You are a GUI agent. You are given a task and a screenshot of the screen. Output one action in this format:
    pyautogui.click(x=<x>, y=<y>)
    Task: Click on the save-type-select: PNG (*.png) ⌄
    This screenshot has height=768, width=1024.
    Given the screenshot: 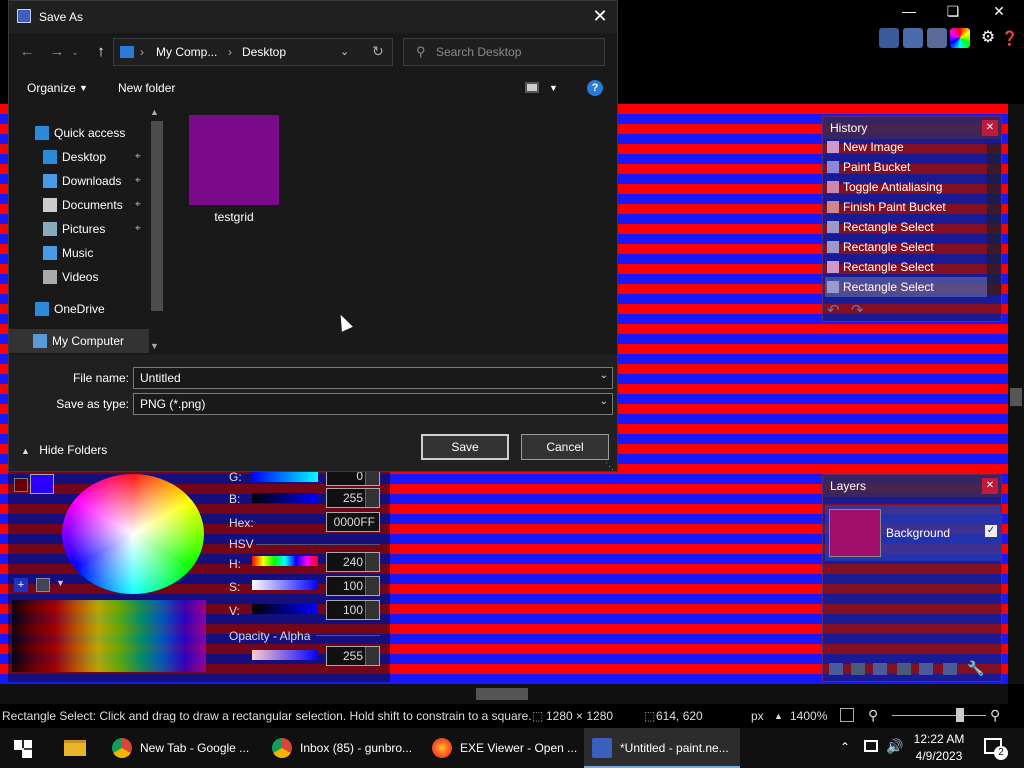 What is the action you would take?
    pyautogui.click(x=373, y=404)
    